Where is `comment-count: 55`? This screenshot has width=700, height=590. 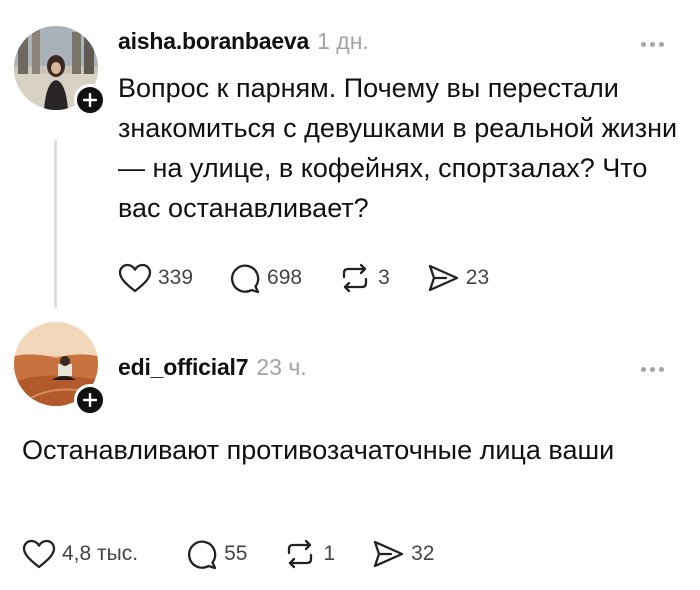 comment-count: 55 is located at coordinates (236, 553).